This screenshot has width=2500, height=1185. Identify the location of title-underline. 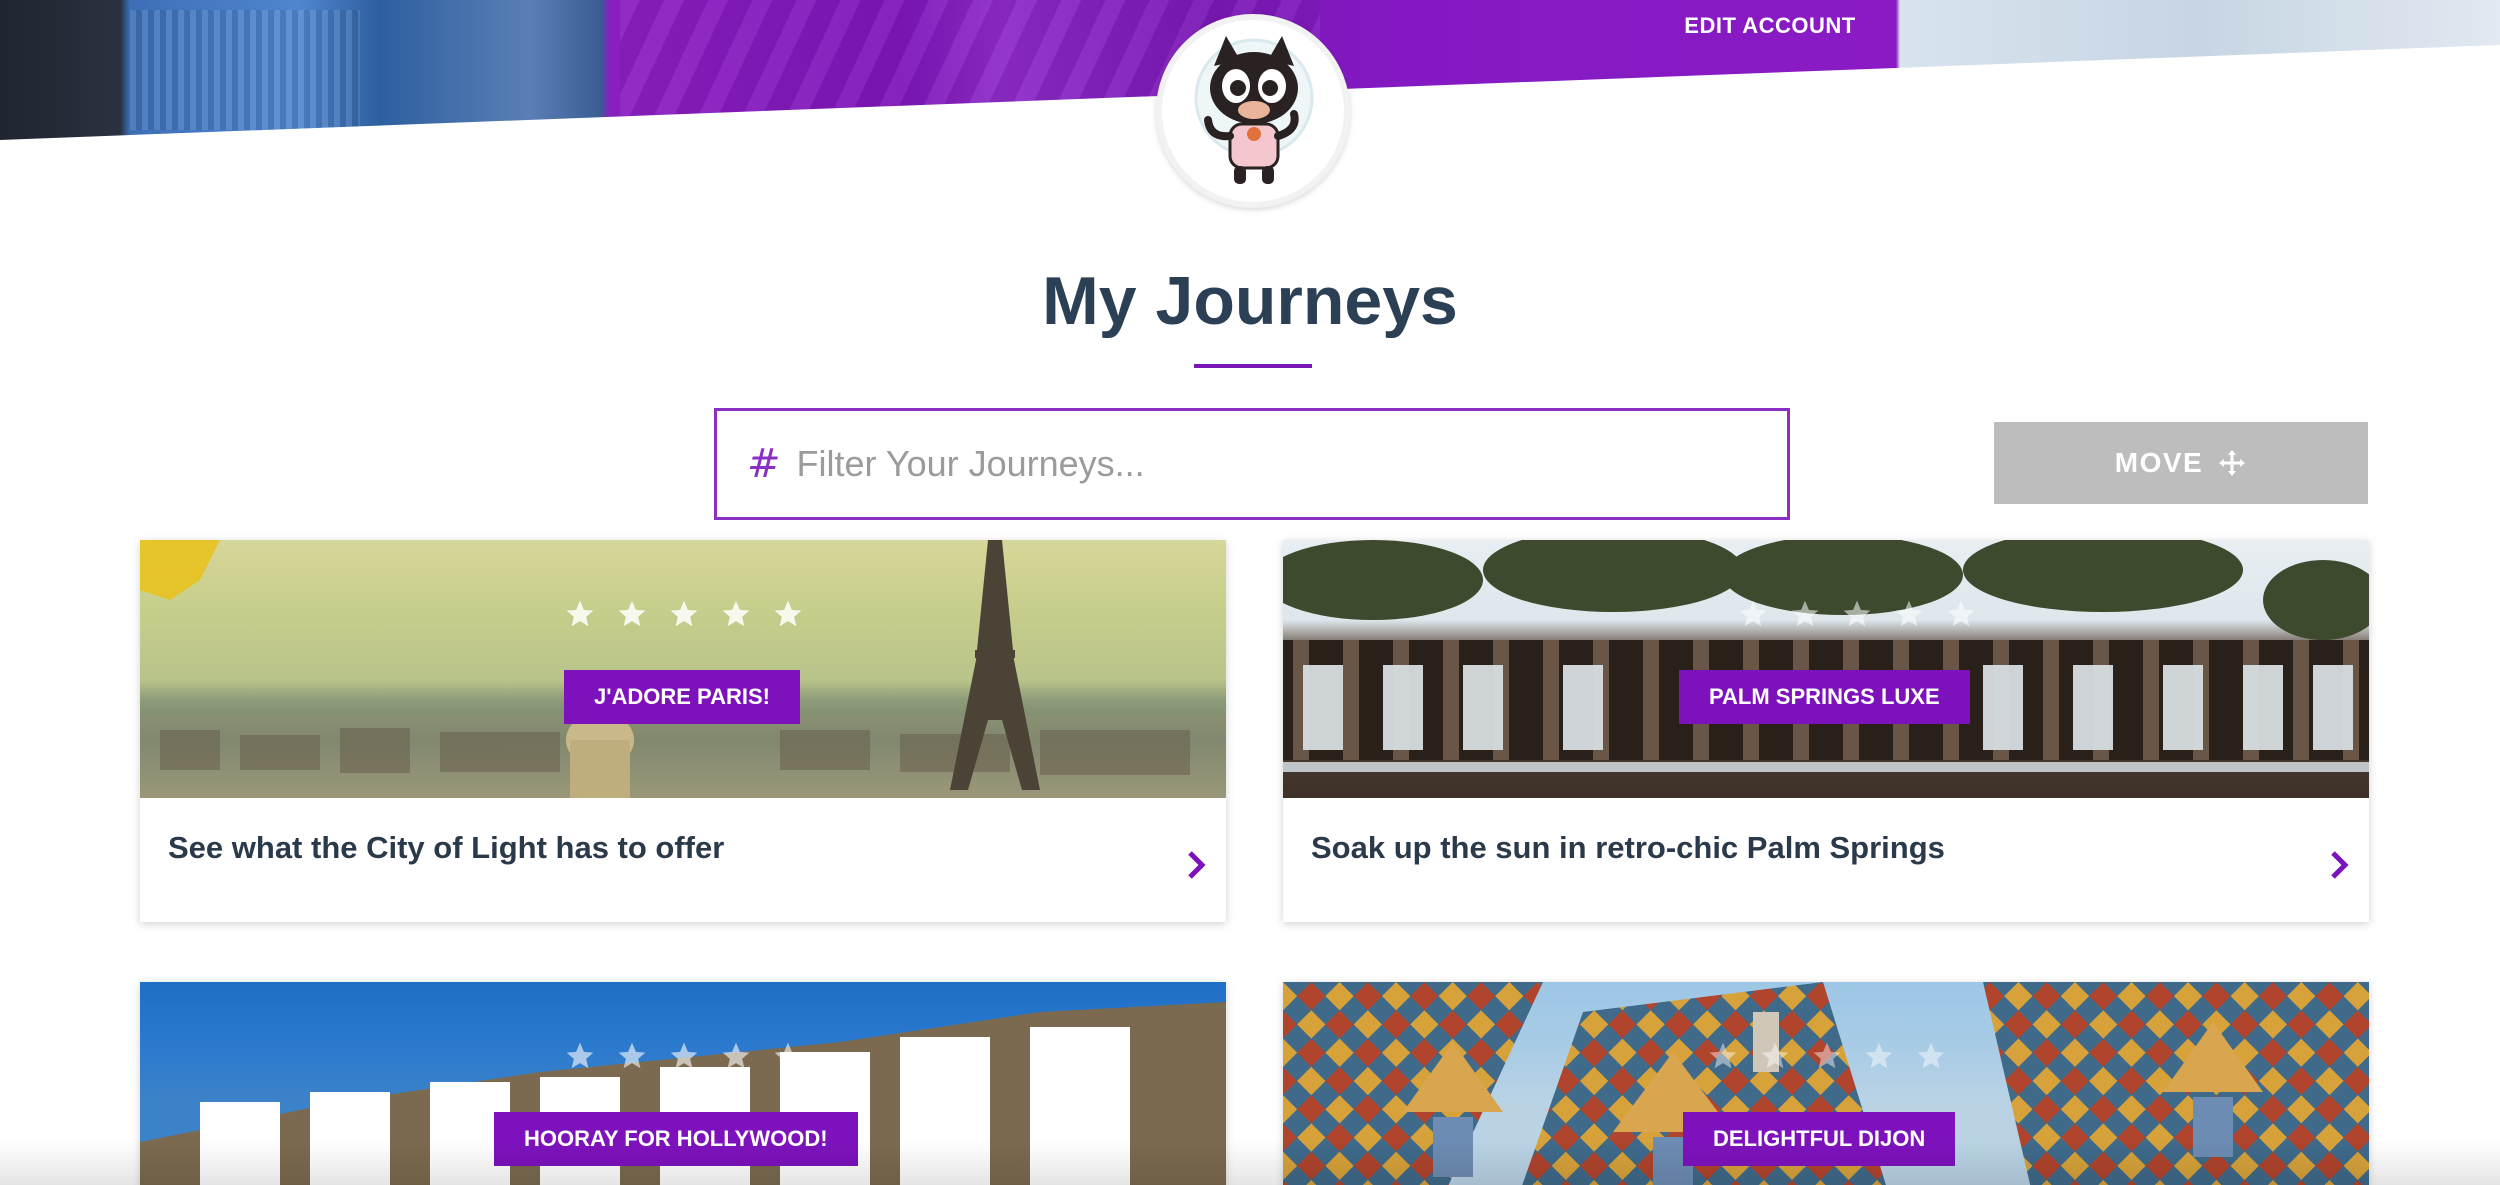
(1253, 366).